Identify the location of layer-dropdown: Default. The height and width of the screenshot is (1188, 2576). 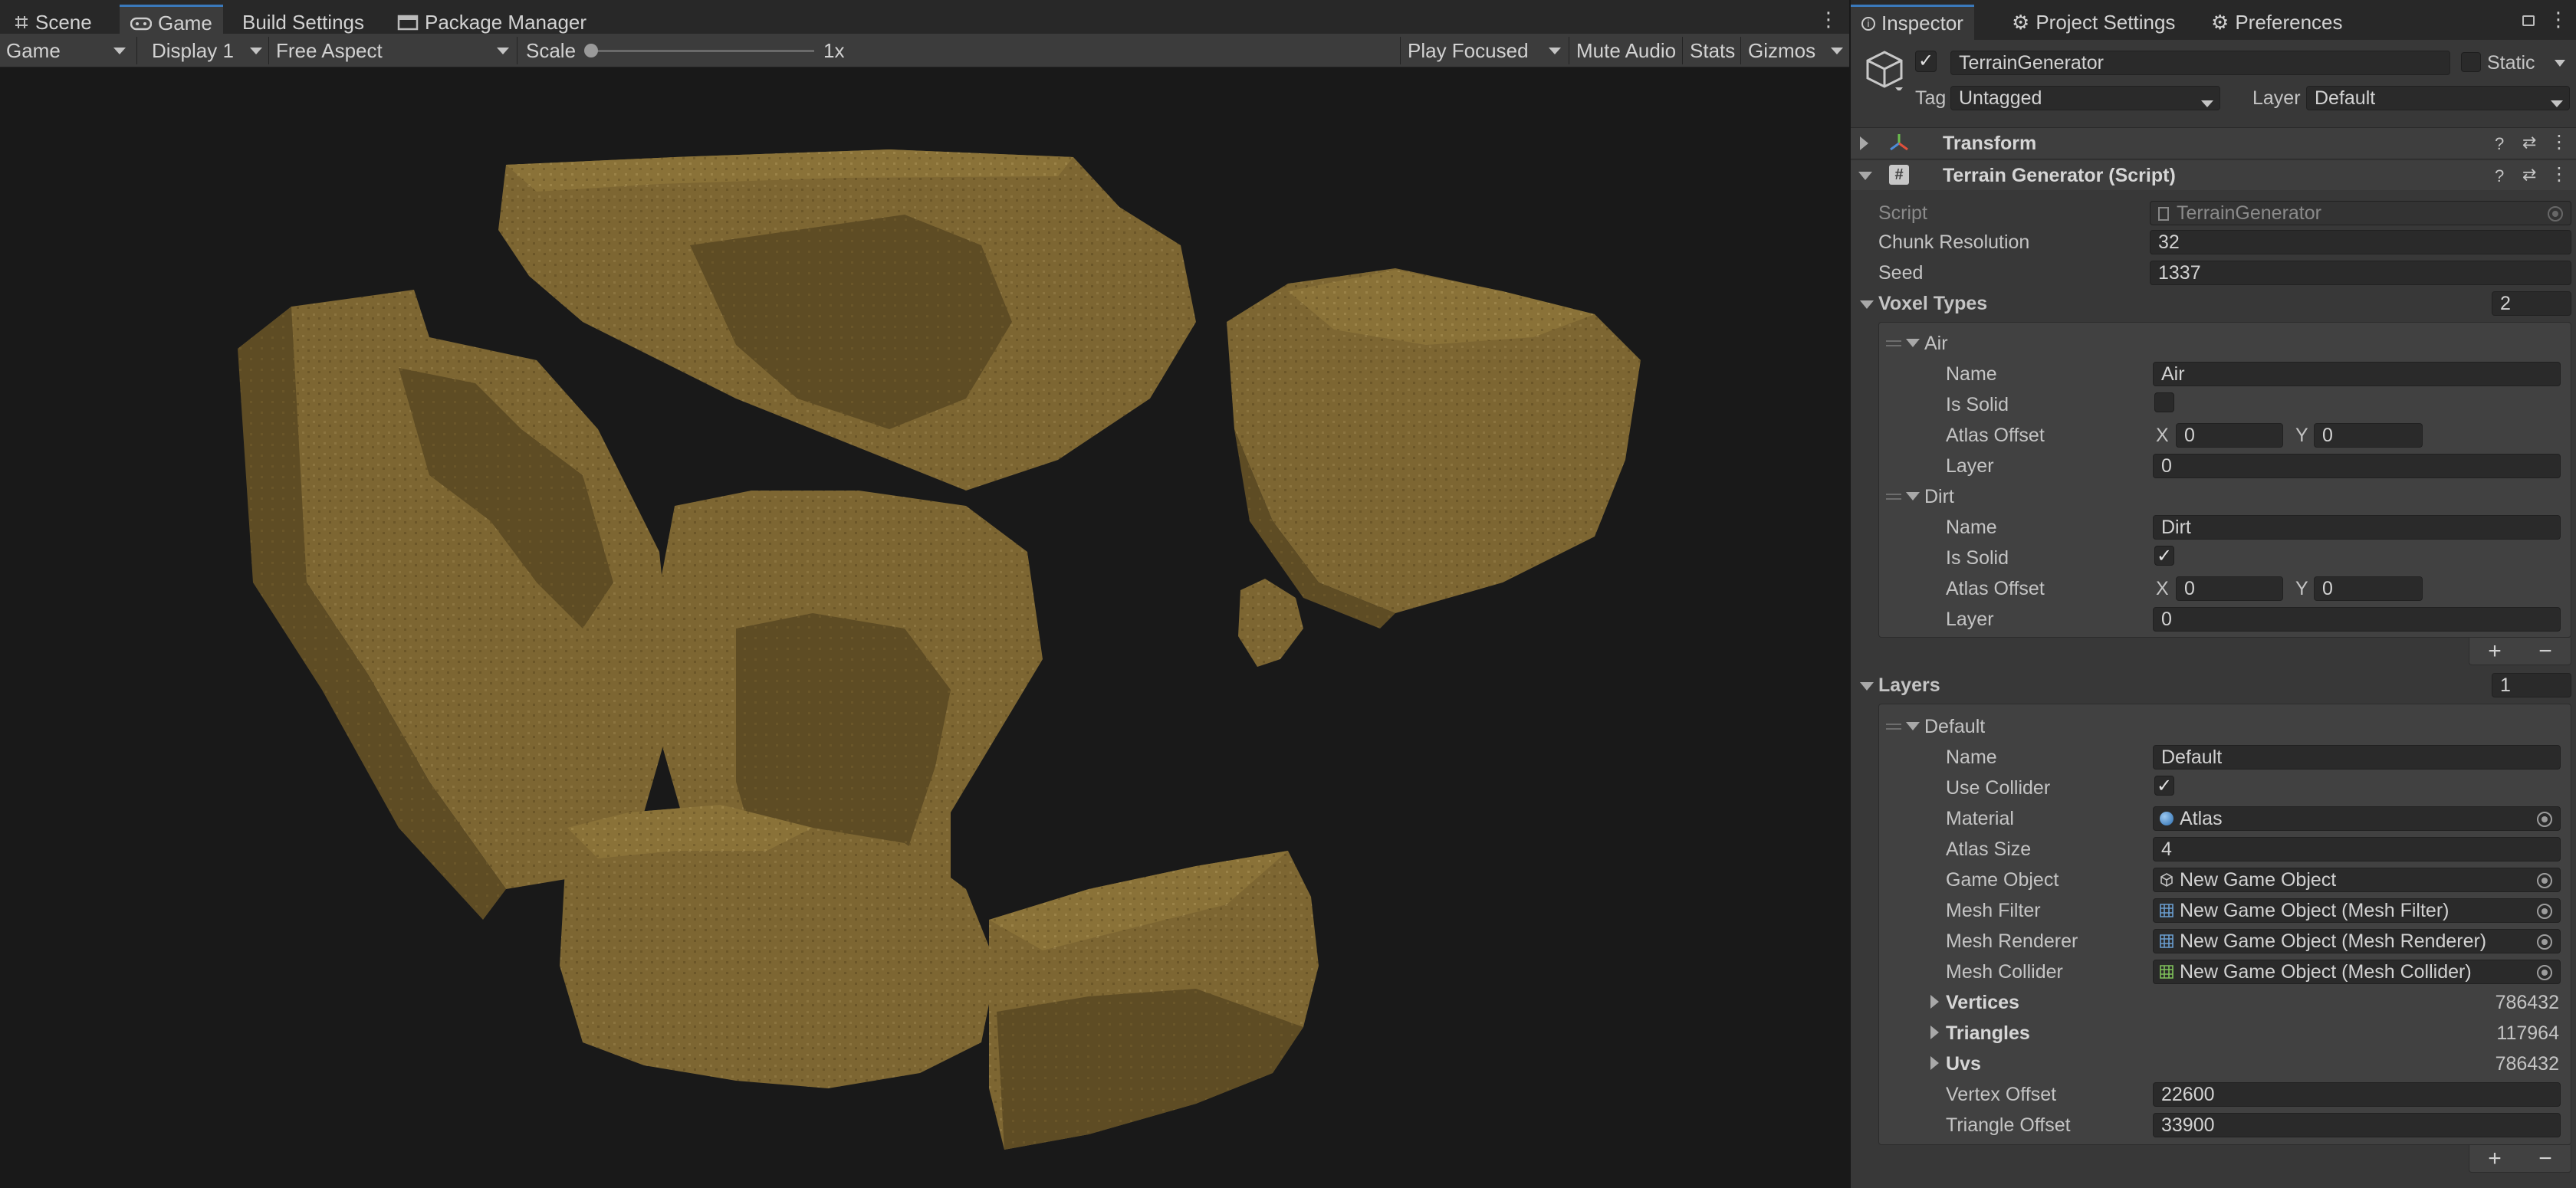
(2438, 98).